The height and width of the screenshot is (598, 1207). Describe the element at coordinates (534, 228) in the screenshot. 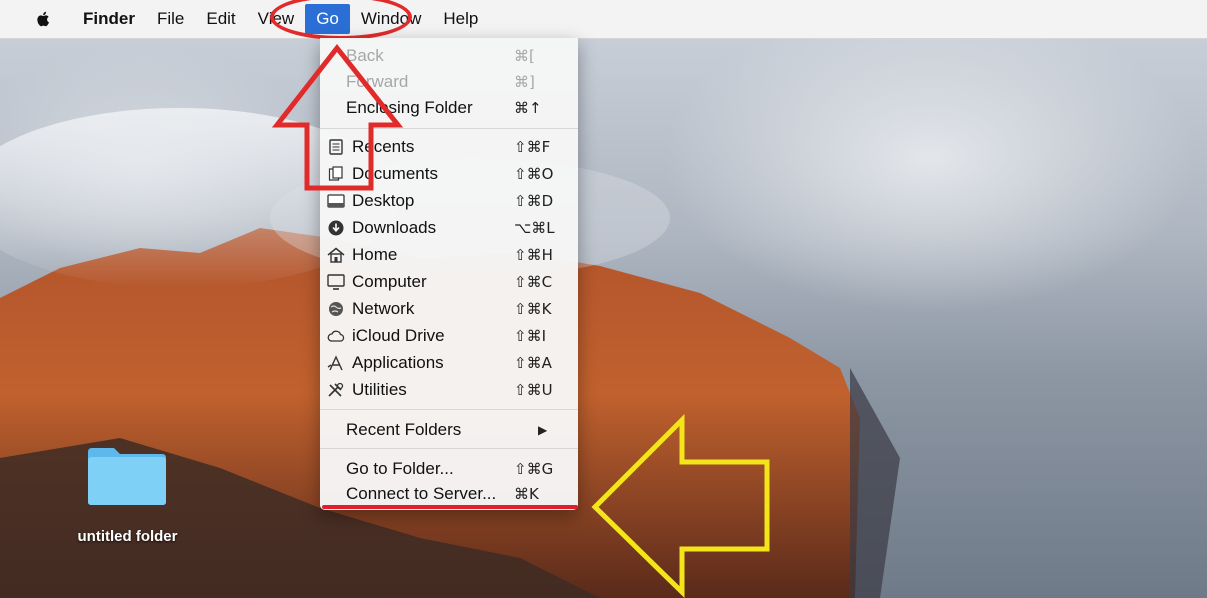

I see `shortcut-label: ⌥⌘L` at that location.